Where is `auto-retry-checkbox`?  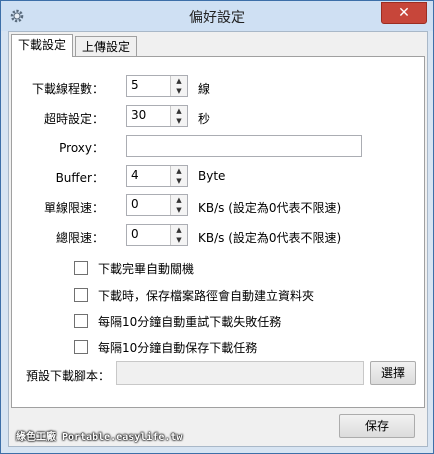
auto-retry-checkbox is located at coordinates (81, 321).